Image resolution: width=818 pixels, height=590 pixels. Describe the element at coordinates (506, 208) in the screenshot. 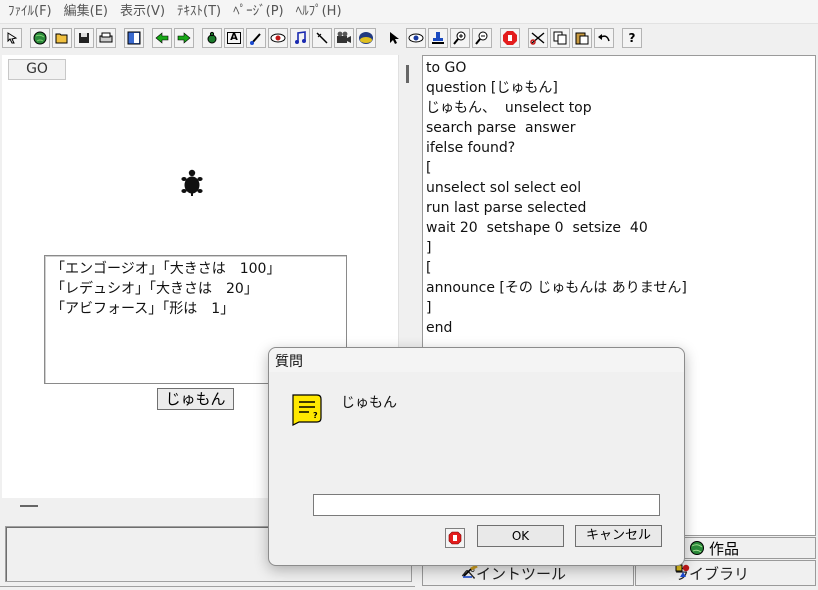

I see `code-line: run last parse selected` at that location.